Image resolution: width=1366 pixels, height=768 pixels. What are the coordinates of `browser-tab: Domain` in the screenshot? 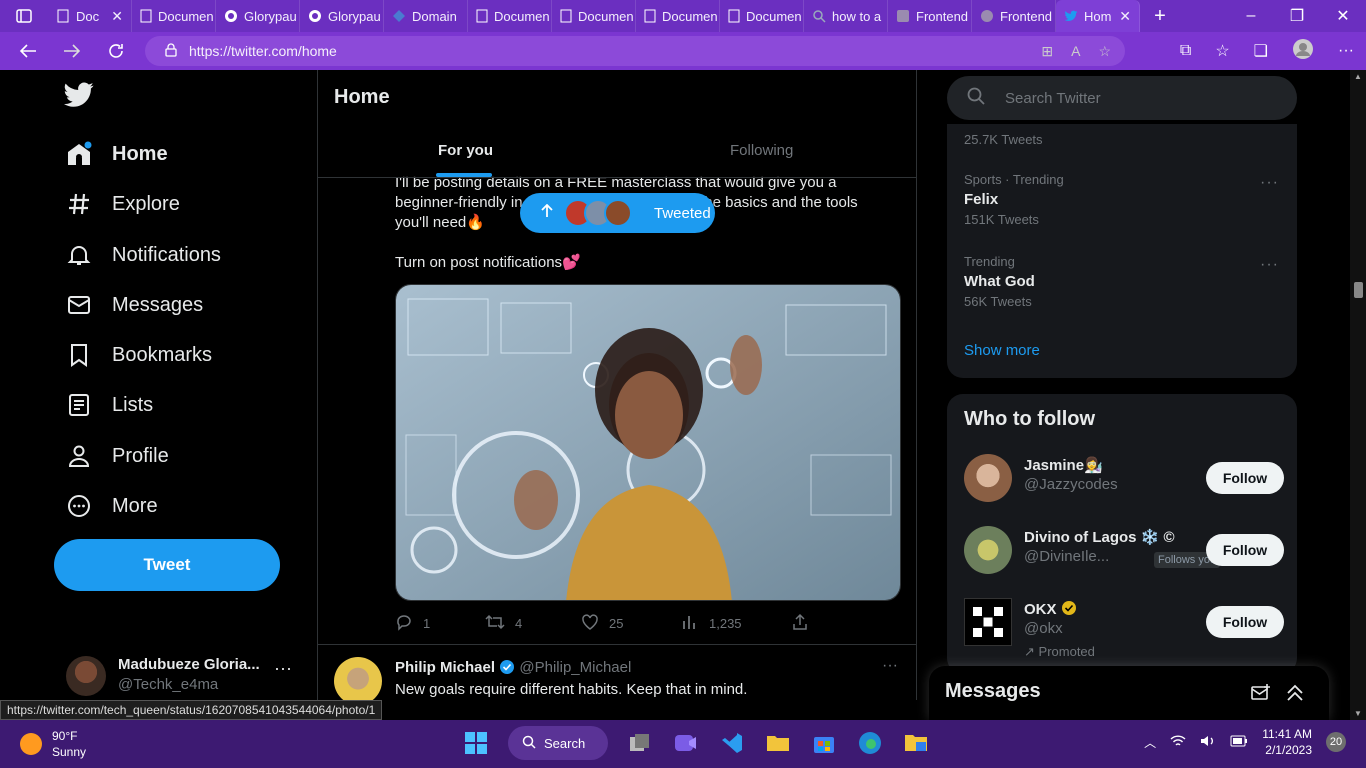 It's located at (426, 16).